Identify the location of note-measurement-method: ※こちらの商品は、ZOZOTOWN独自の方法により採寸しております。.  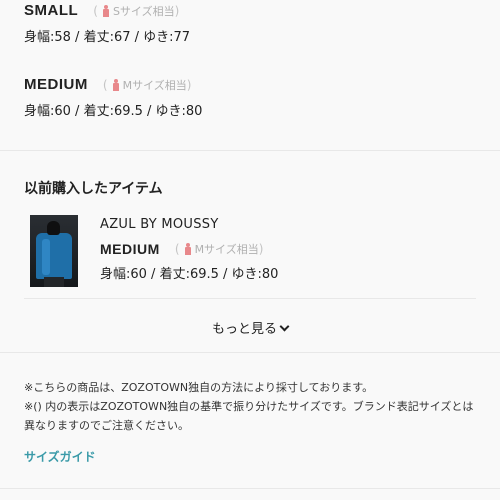
(199, 387).